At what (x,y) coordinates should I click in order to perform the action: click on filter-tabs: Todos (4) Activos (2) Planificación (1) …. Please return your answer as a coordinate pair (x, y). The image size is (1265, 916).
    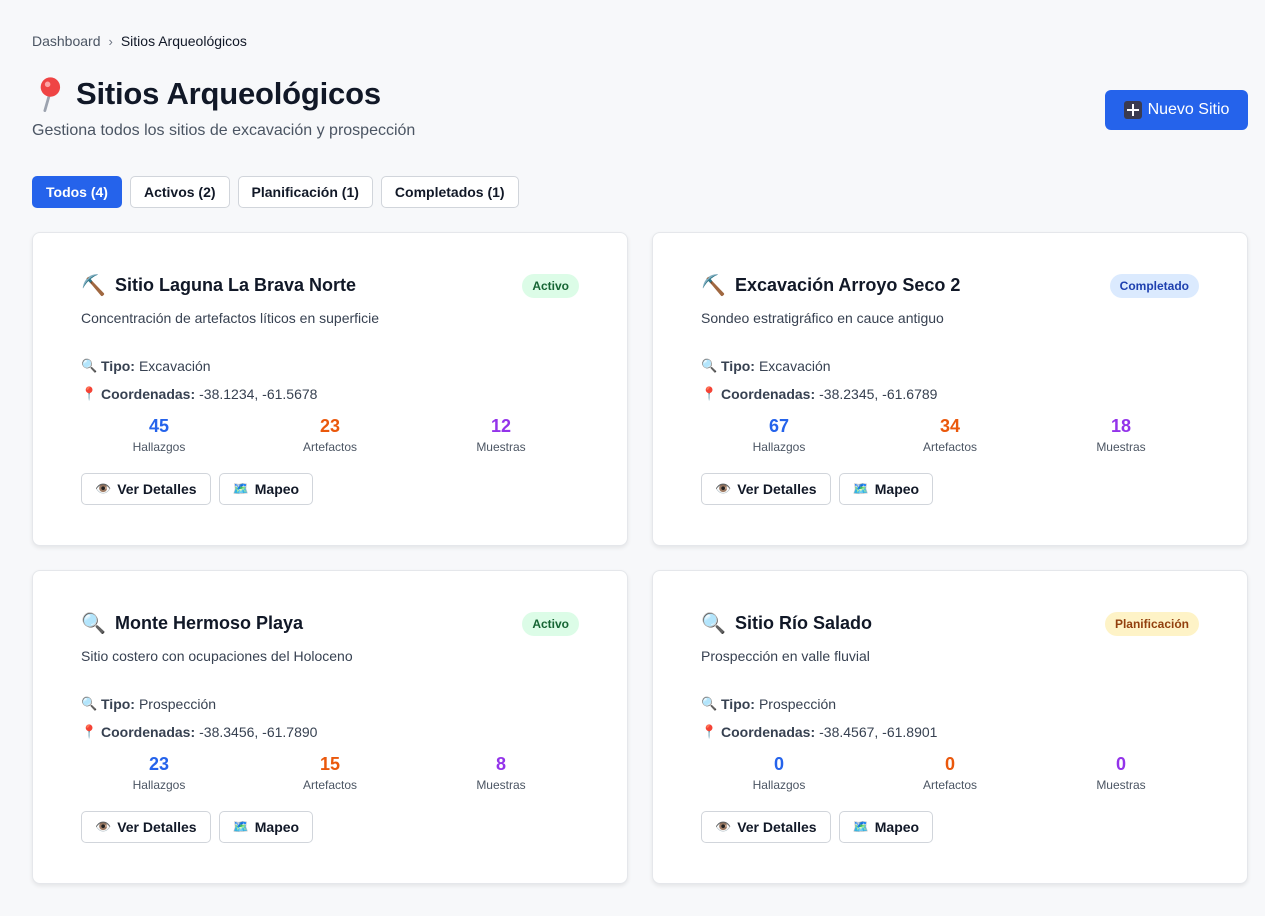
    Looking at the image, I should click on (275, 192).